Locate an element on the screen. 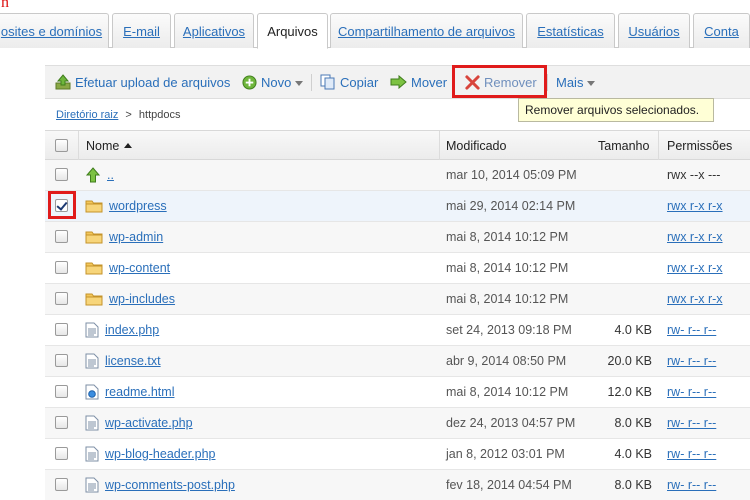  copy-button: Copiar is located at coordinates (349, 82).